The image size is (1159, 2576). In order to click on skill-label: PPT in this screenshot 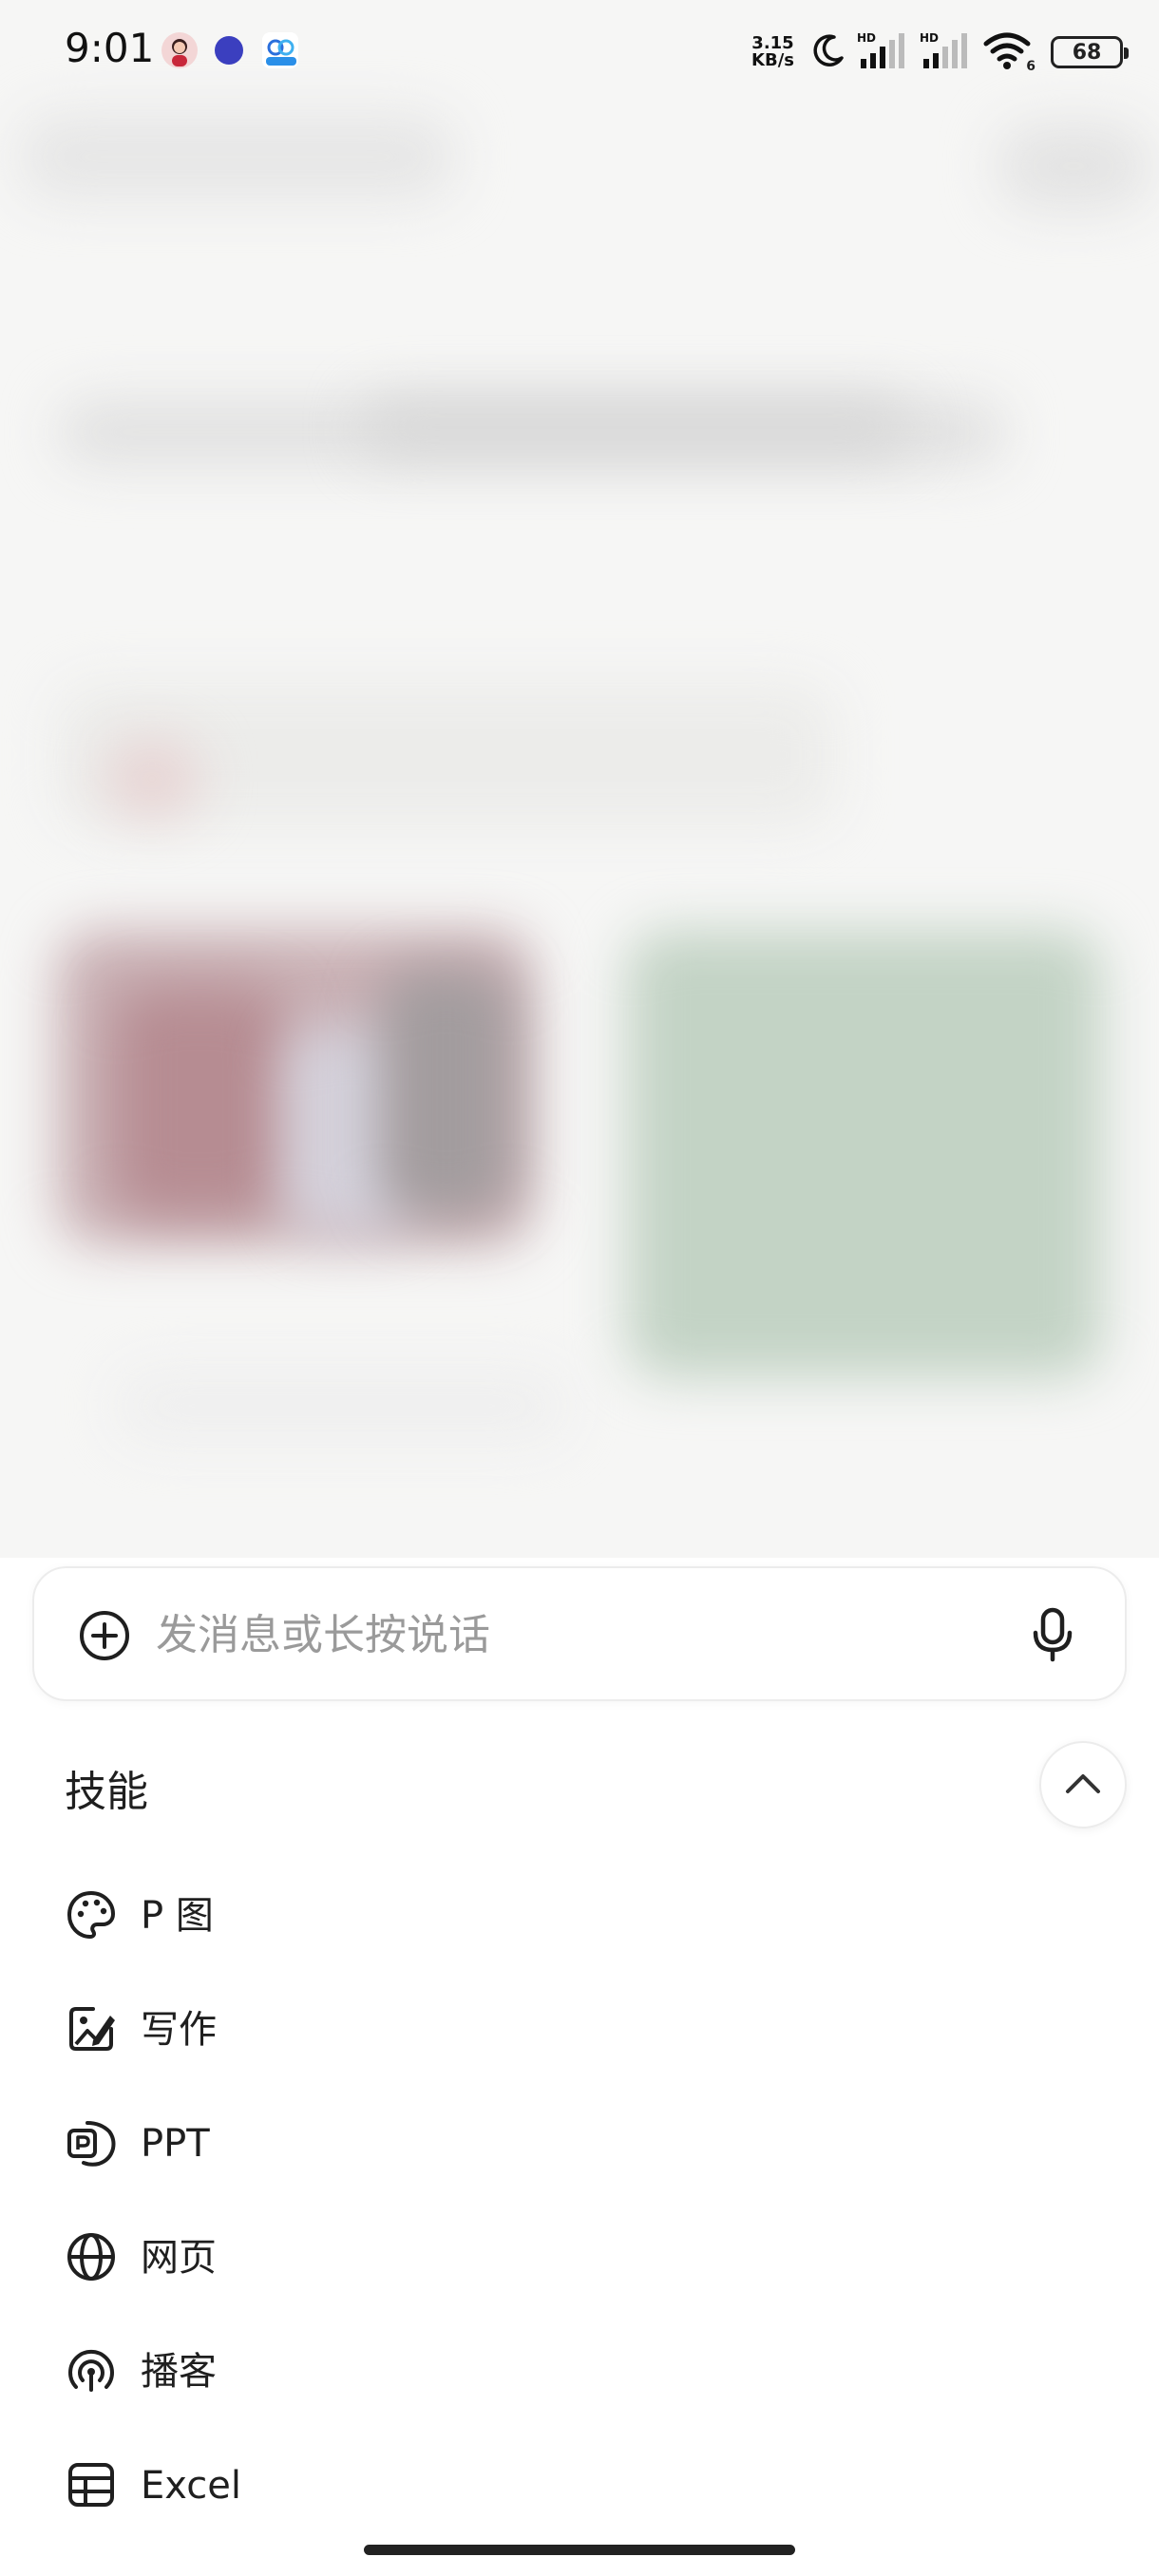, I will do `click(175, 2144)`.